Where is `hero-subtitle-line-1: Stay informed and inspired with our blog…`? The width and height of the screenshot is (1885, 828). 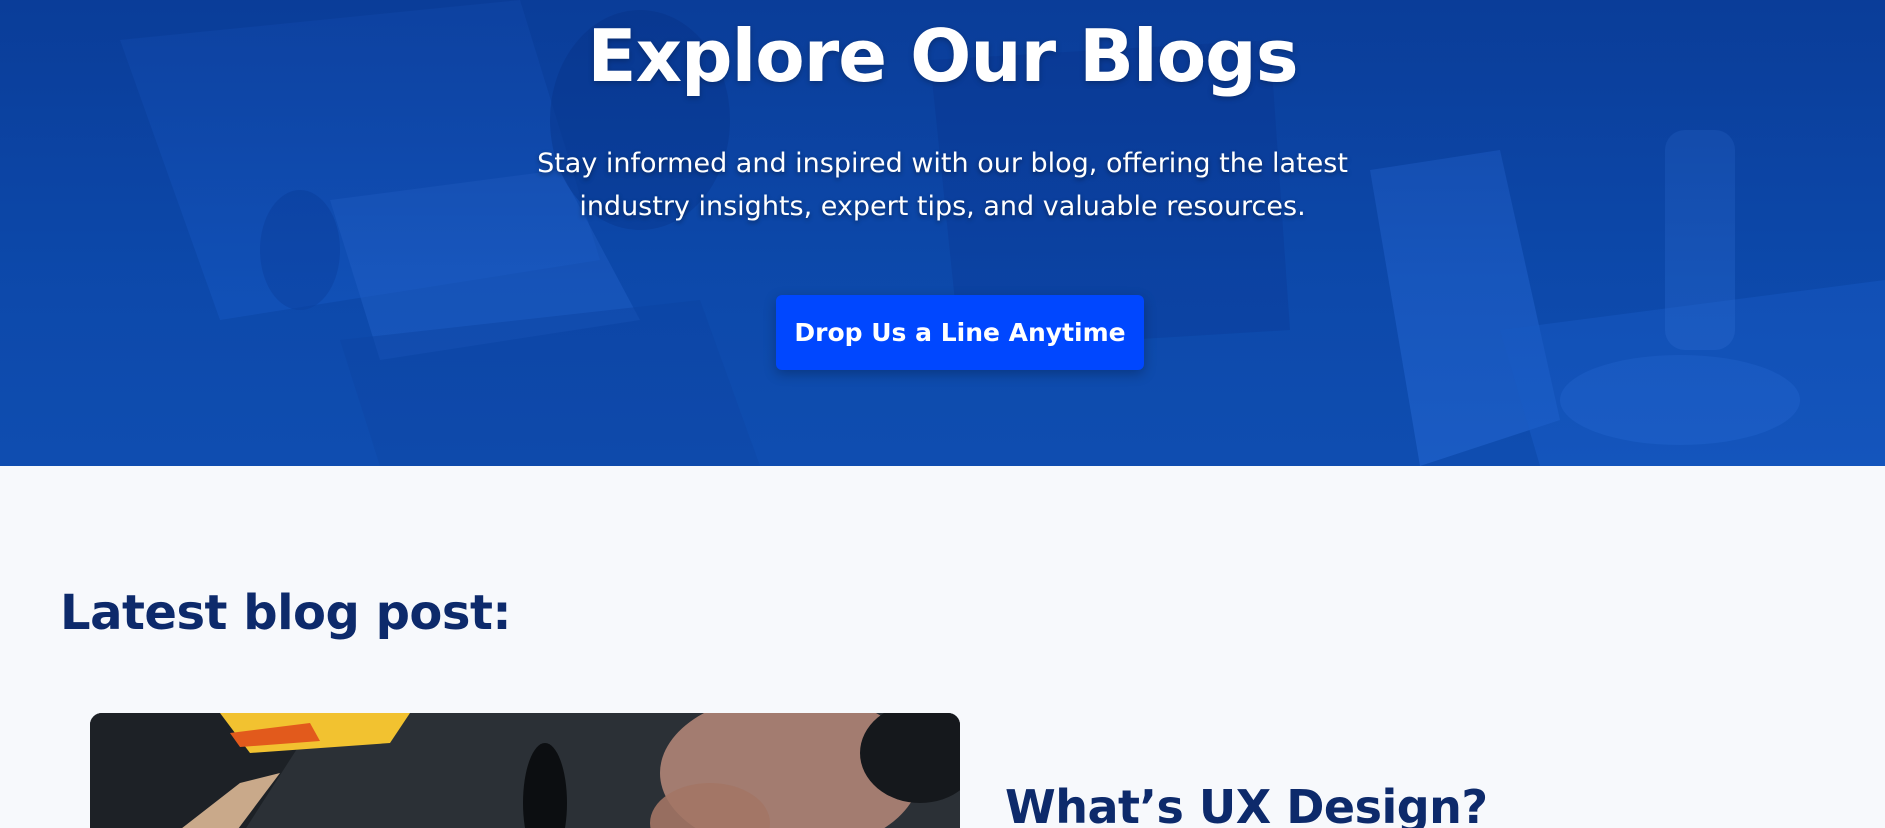 hero-subtitle-line-1: Stay informed and inspired with our blog… is located at coordinates (942, 163).